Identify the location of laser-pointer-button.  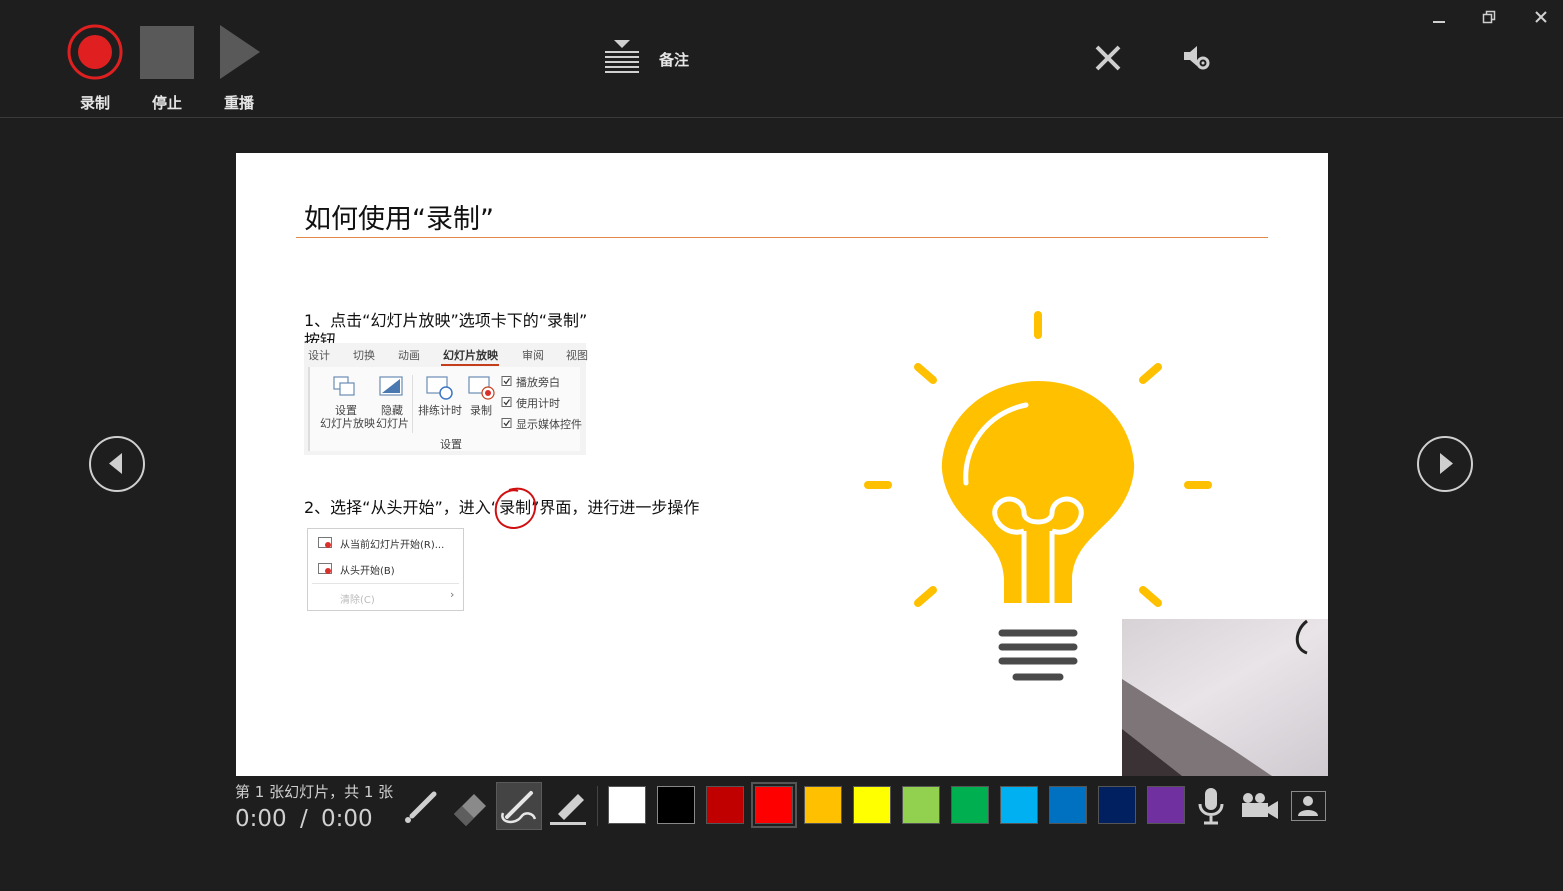
(422, 806).